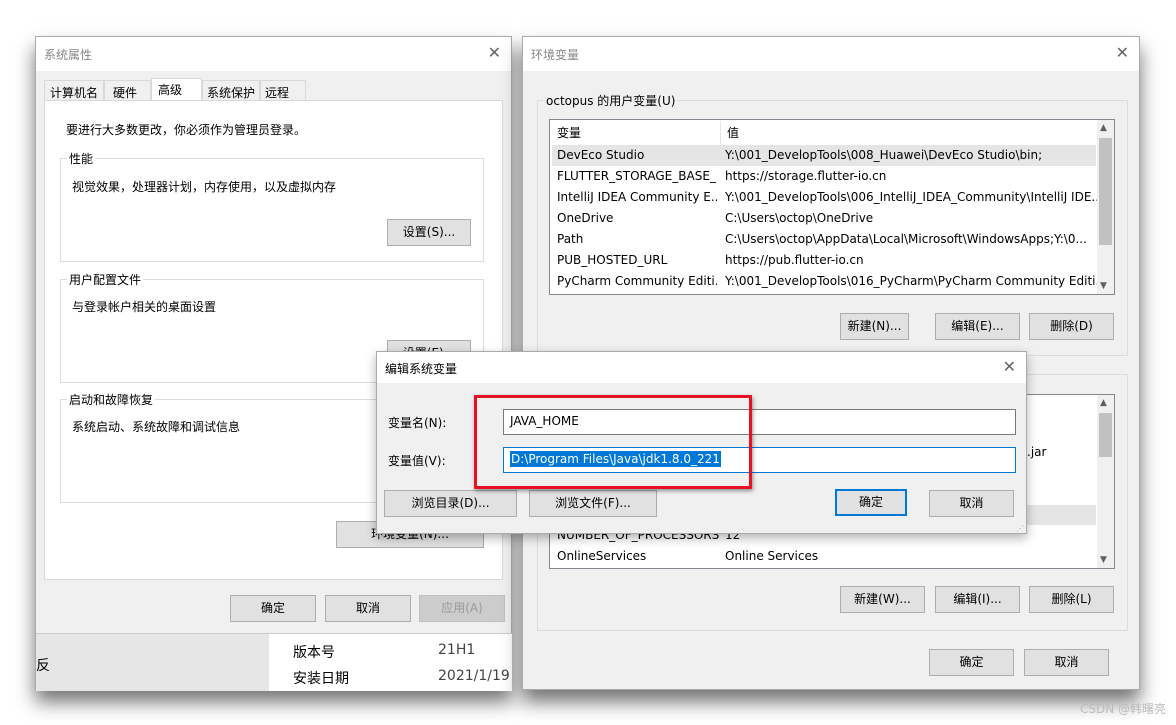 The image size is (1176, 725). Describe the element at coordinates (417, 461) in the screenshot. I see `value-label: 变量值(V):` at that location.